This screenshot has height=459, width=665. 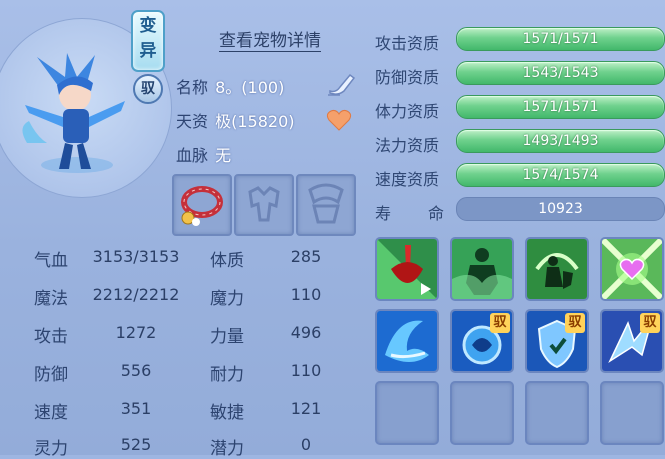 I want to click on name-row: 名称 8。(100), so click(x=230, y=86).